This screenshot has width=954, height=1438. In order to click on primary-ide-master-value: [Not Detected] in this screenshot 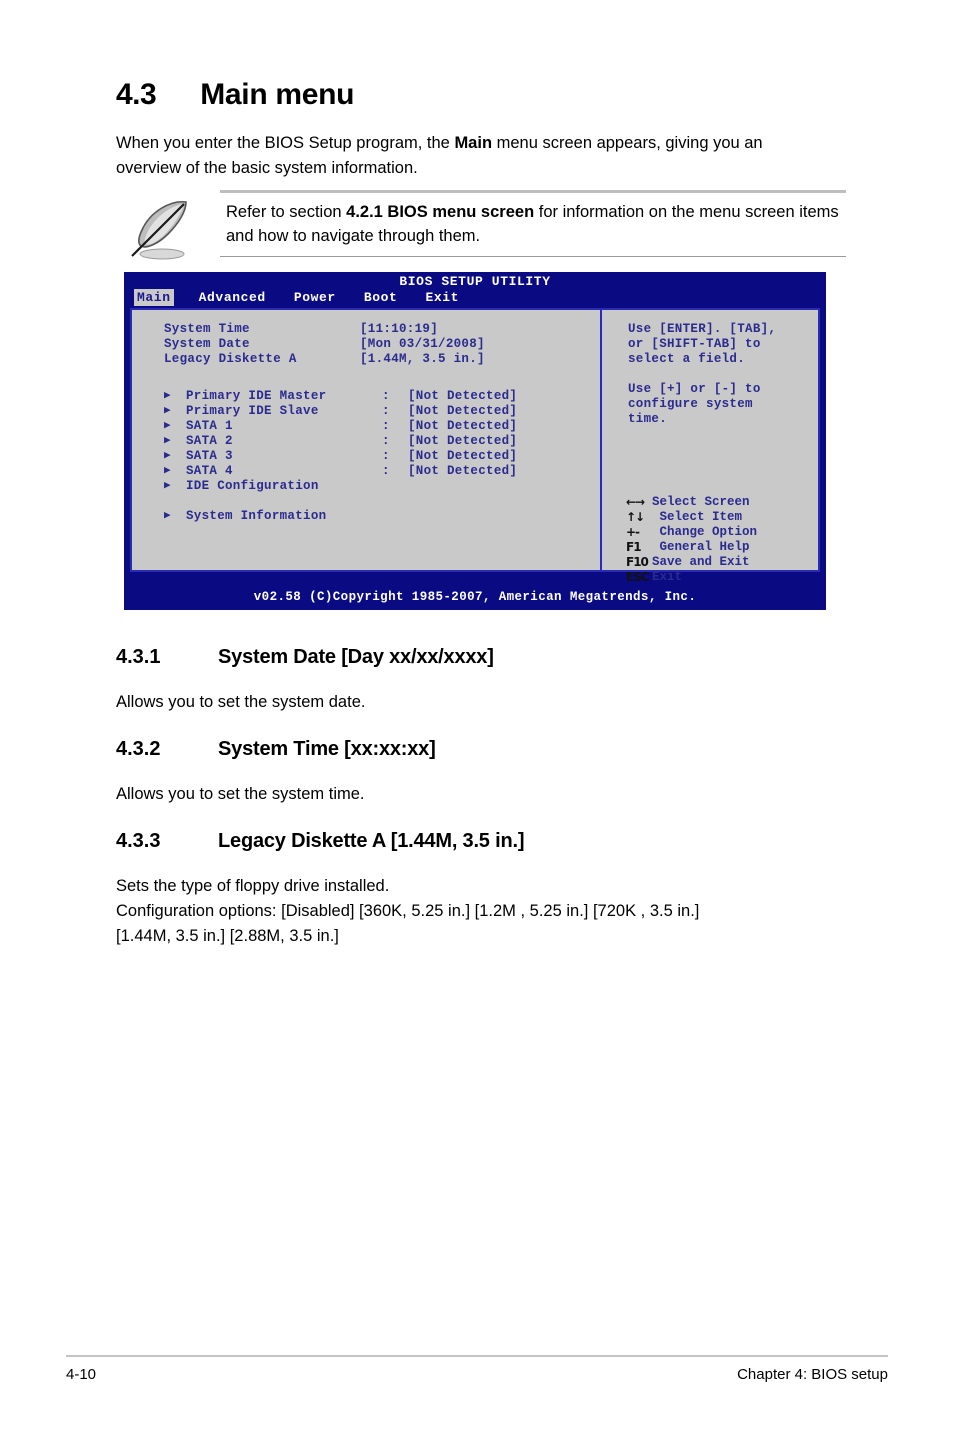, I will do `click(463, 396)`.